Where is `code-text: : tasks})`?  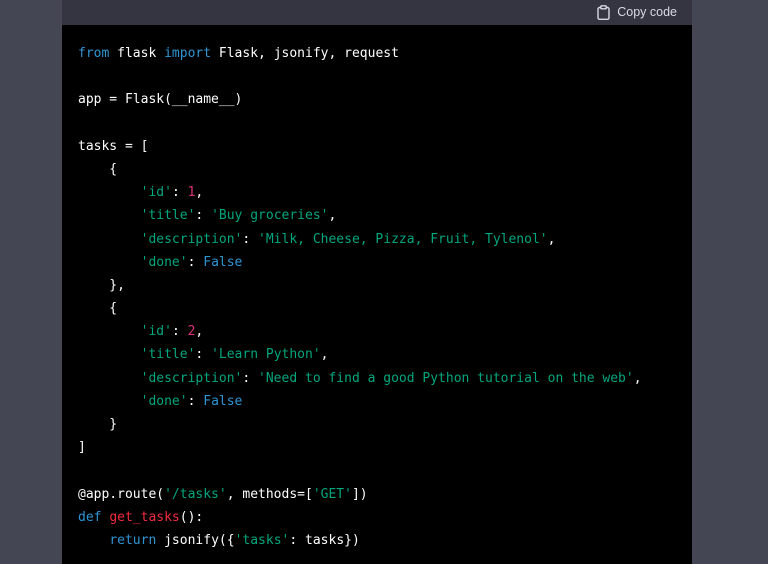 code-text: : tasks}) is located at coordinates (324, 540).